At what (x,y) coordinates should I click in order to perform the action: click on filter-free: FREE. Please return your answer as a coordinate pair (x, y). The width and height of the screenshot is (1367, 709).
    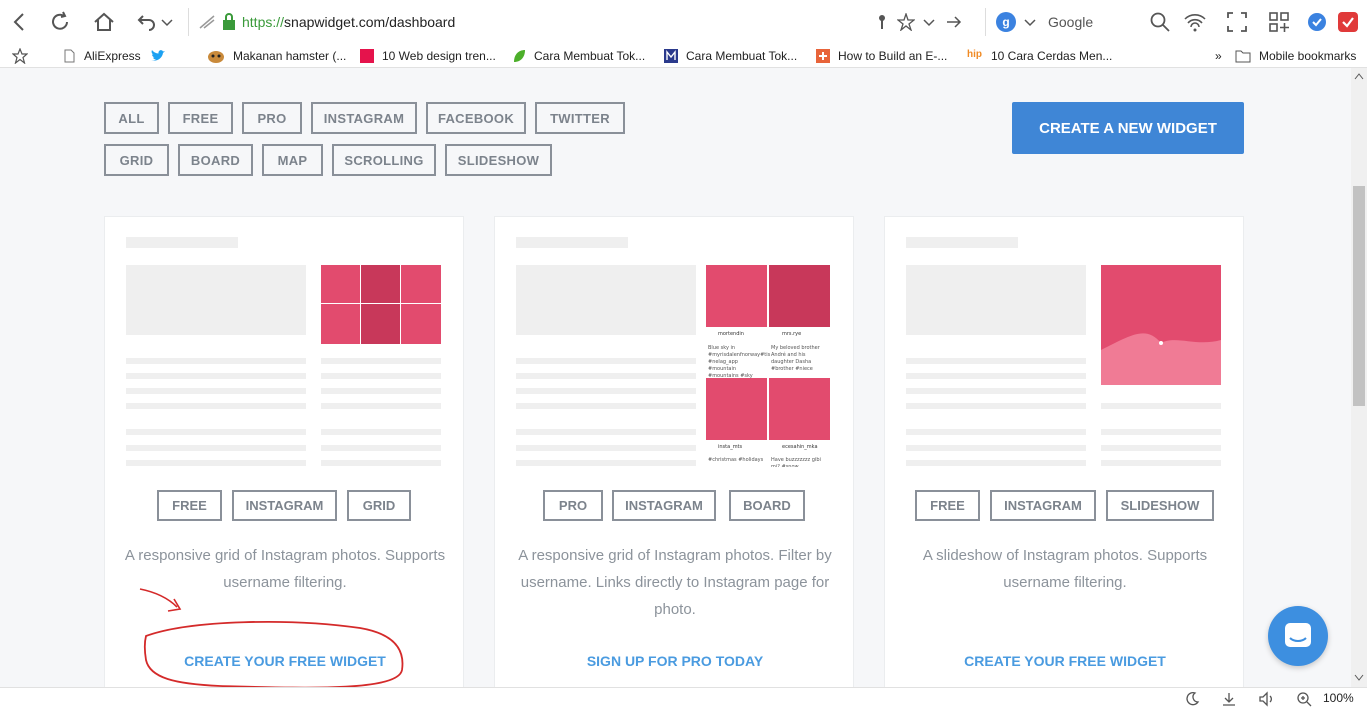
    Looking at the image, I should click on (200, 118).